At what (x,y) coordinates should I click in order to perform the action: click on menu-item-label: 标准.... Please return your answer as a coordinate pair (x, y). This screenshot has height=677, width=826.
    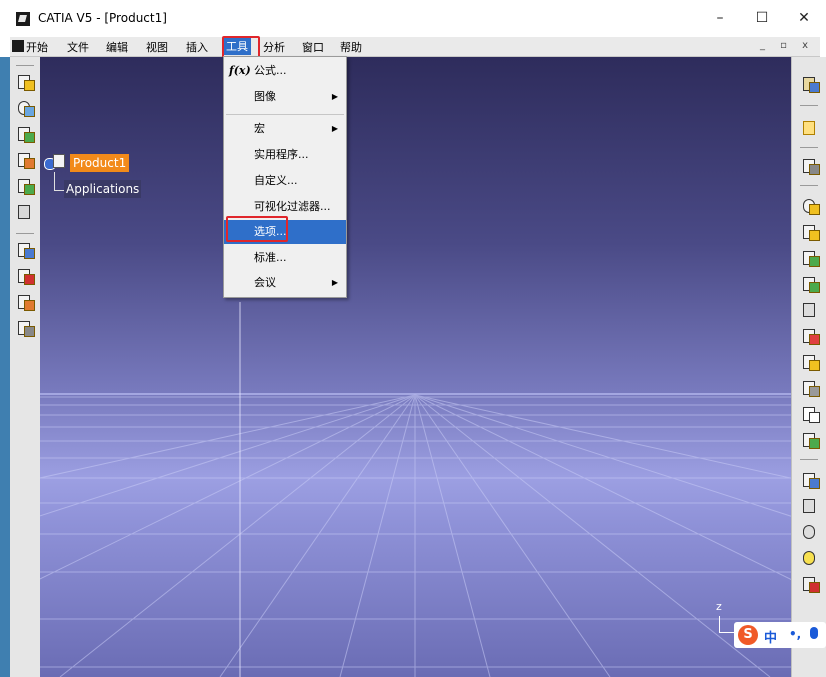
    Looking at the image, I should click on (270, 257).